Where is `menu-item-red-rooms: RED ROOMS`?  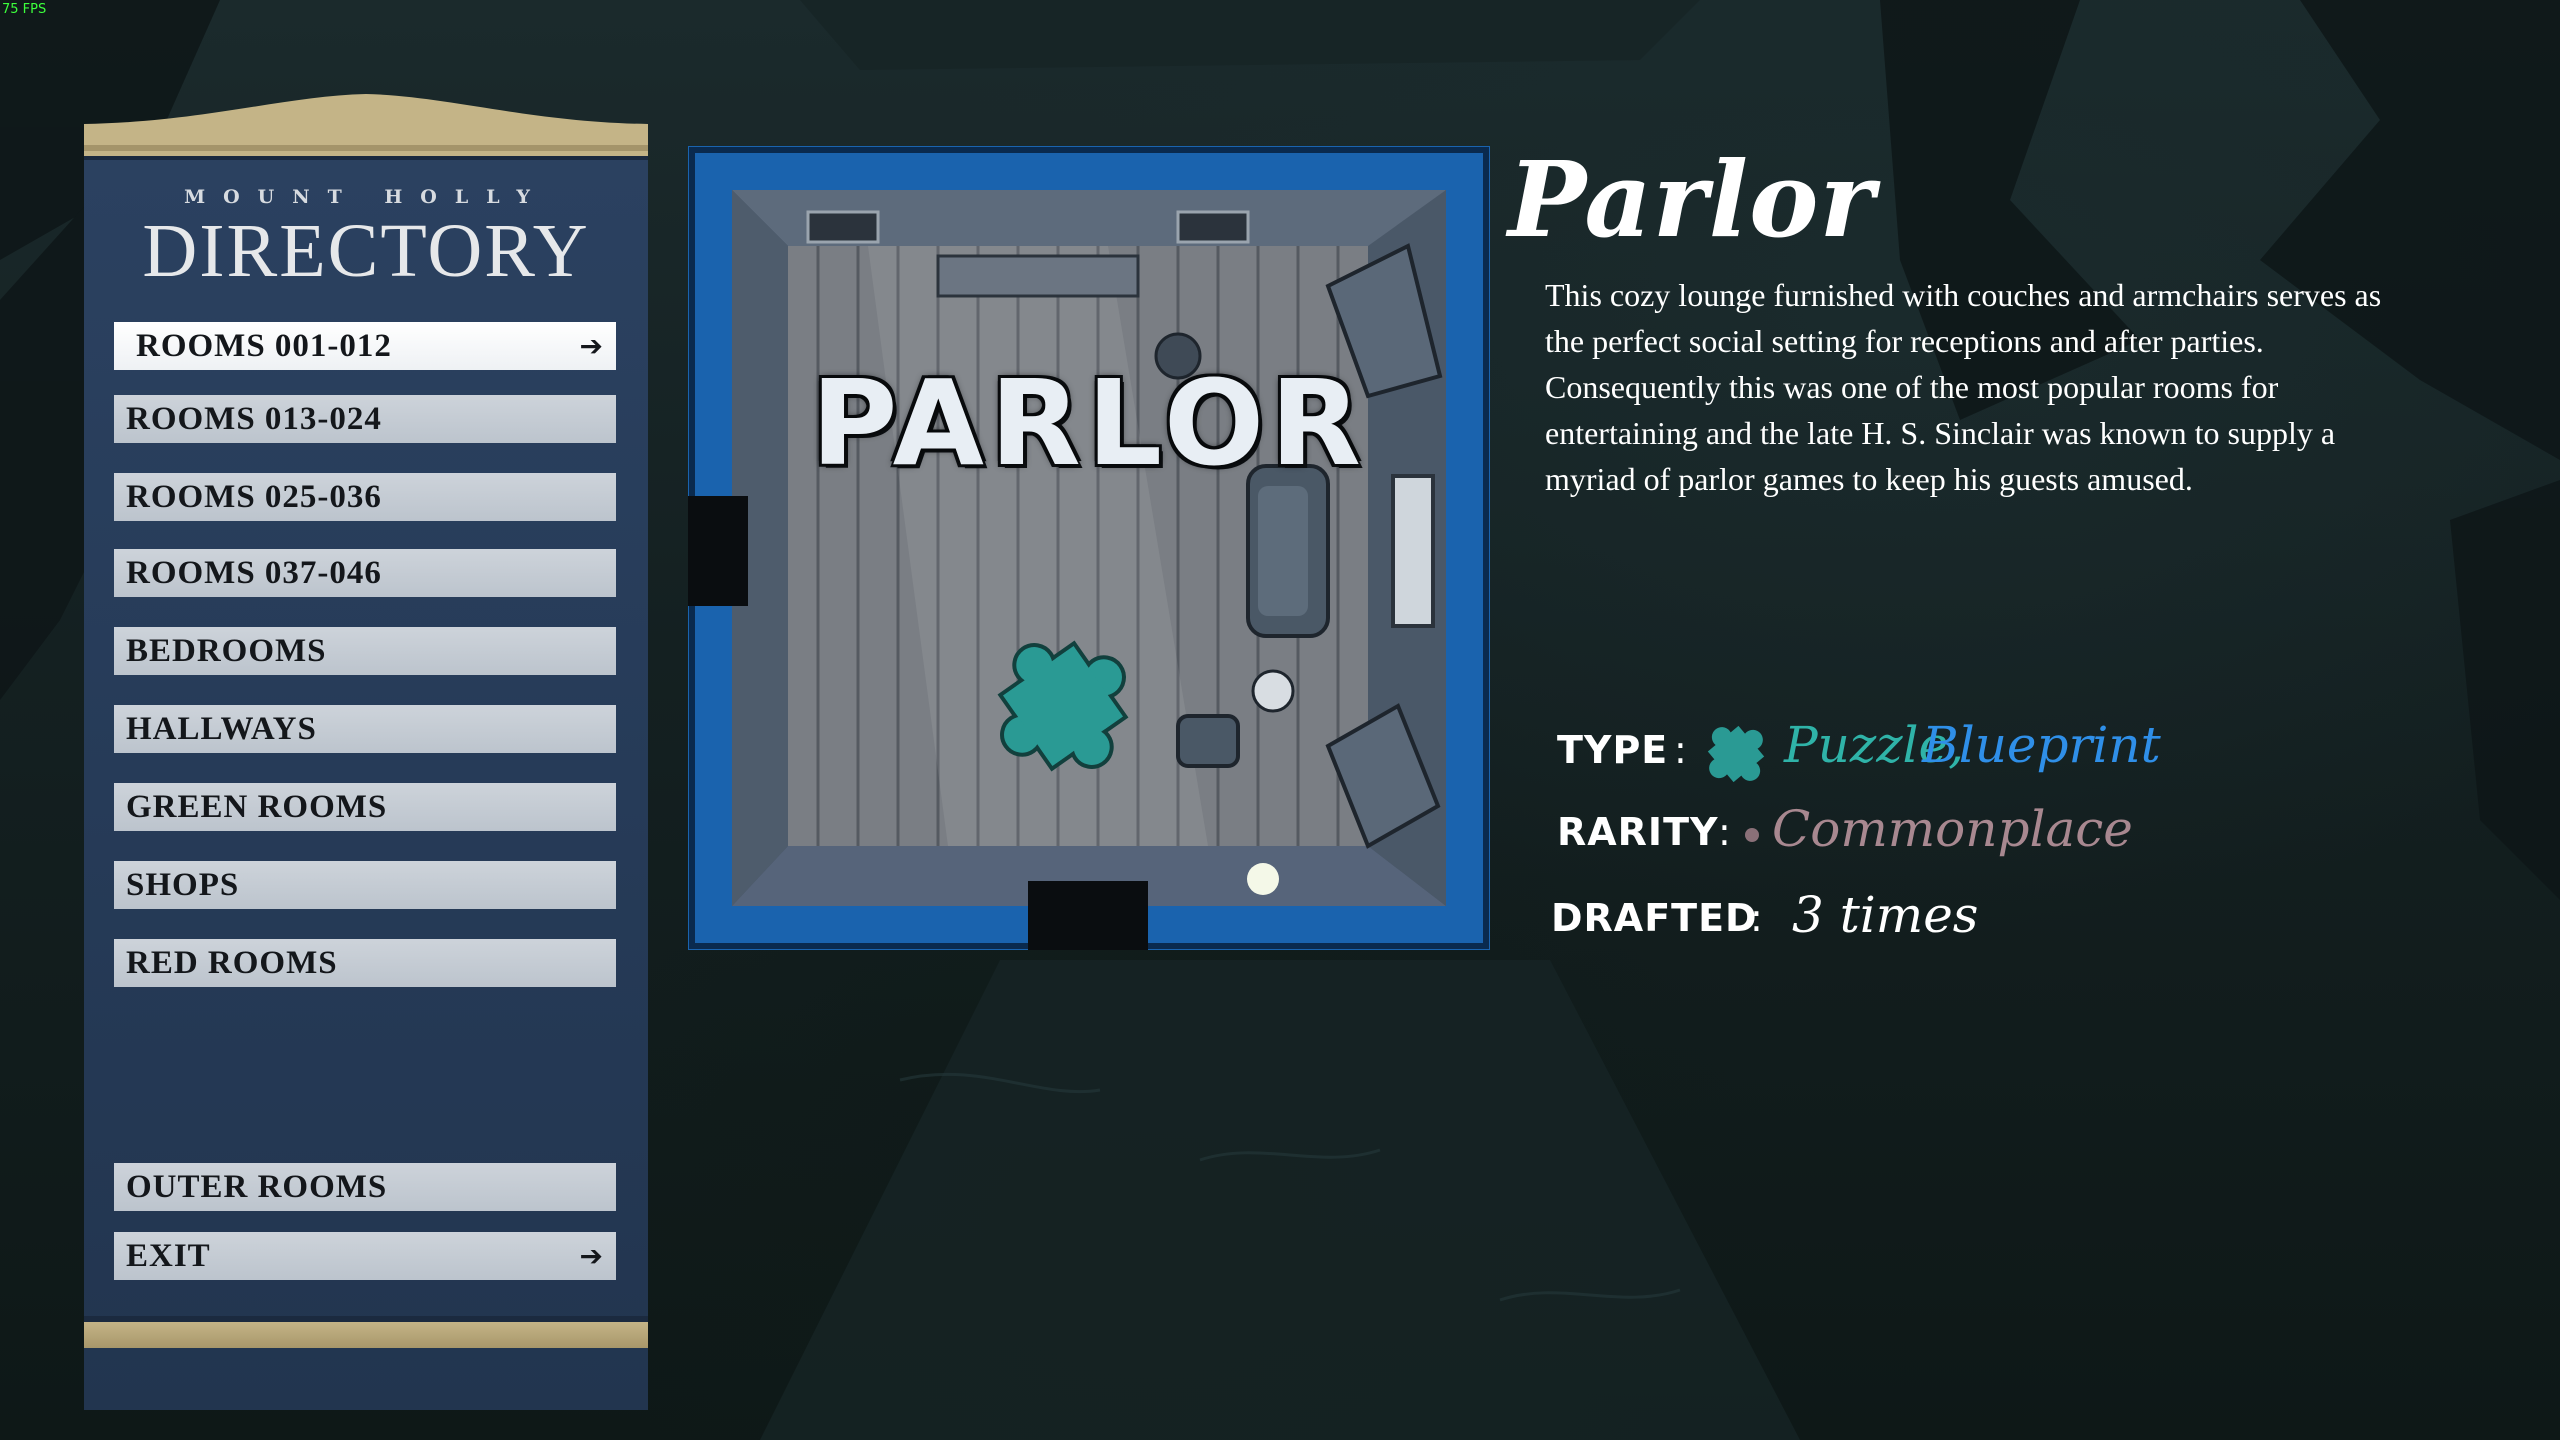
menu-item-red-rooms: RED ROOMS is located at coordinates (365, 963).